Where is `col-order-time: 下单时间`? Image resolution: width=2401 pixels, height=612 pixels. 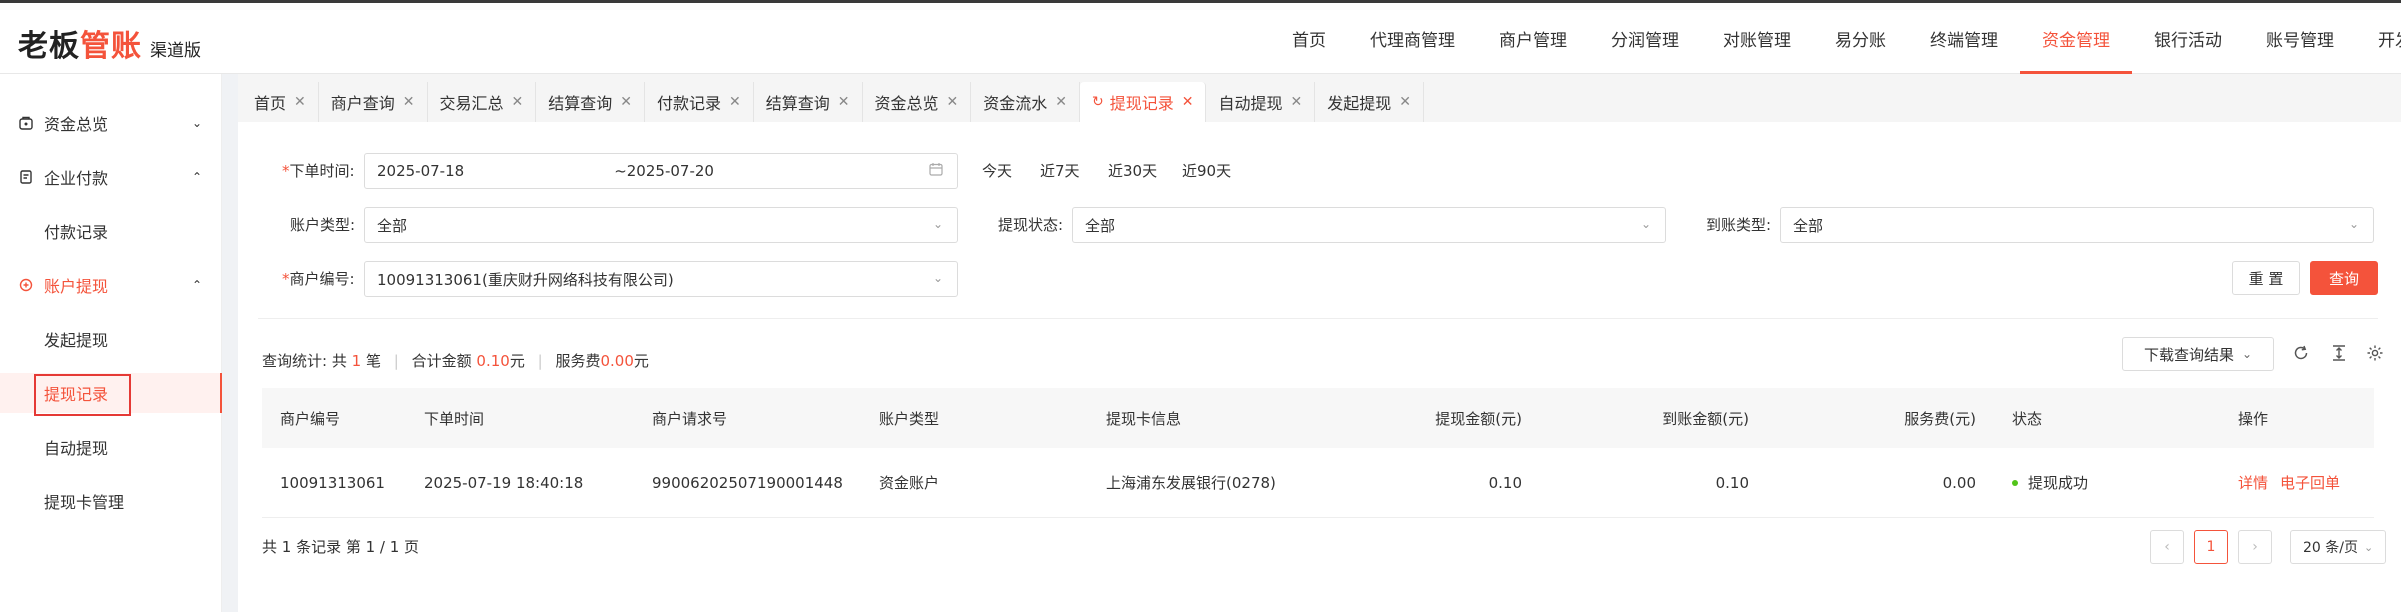
col-order-time: 下单时间 is located at coordinates (454, 418).